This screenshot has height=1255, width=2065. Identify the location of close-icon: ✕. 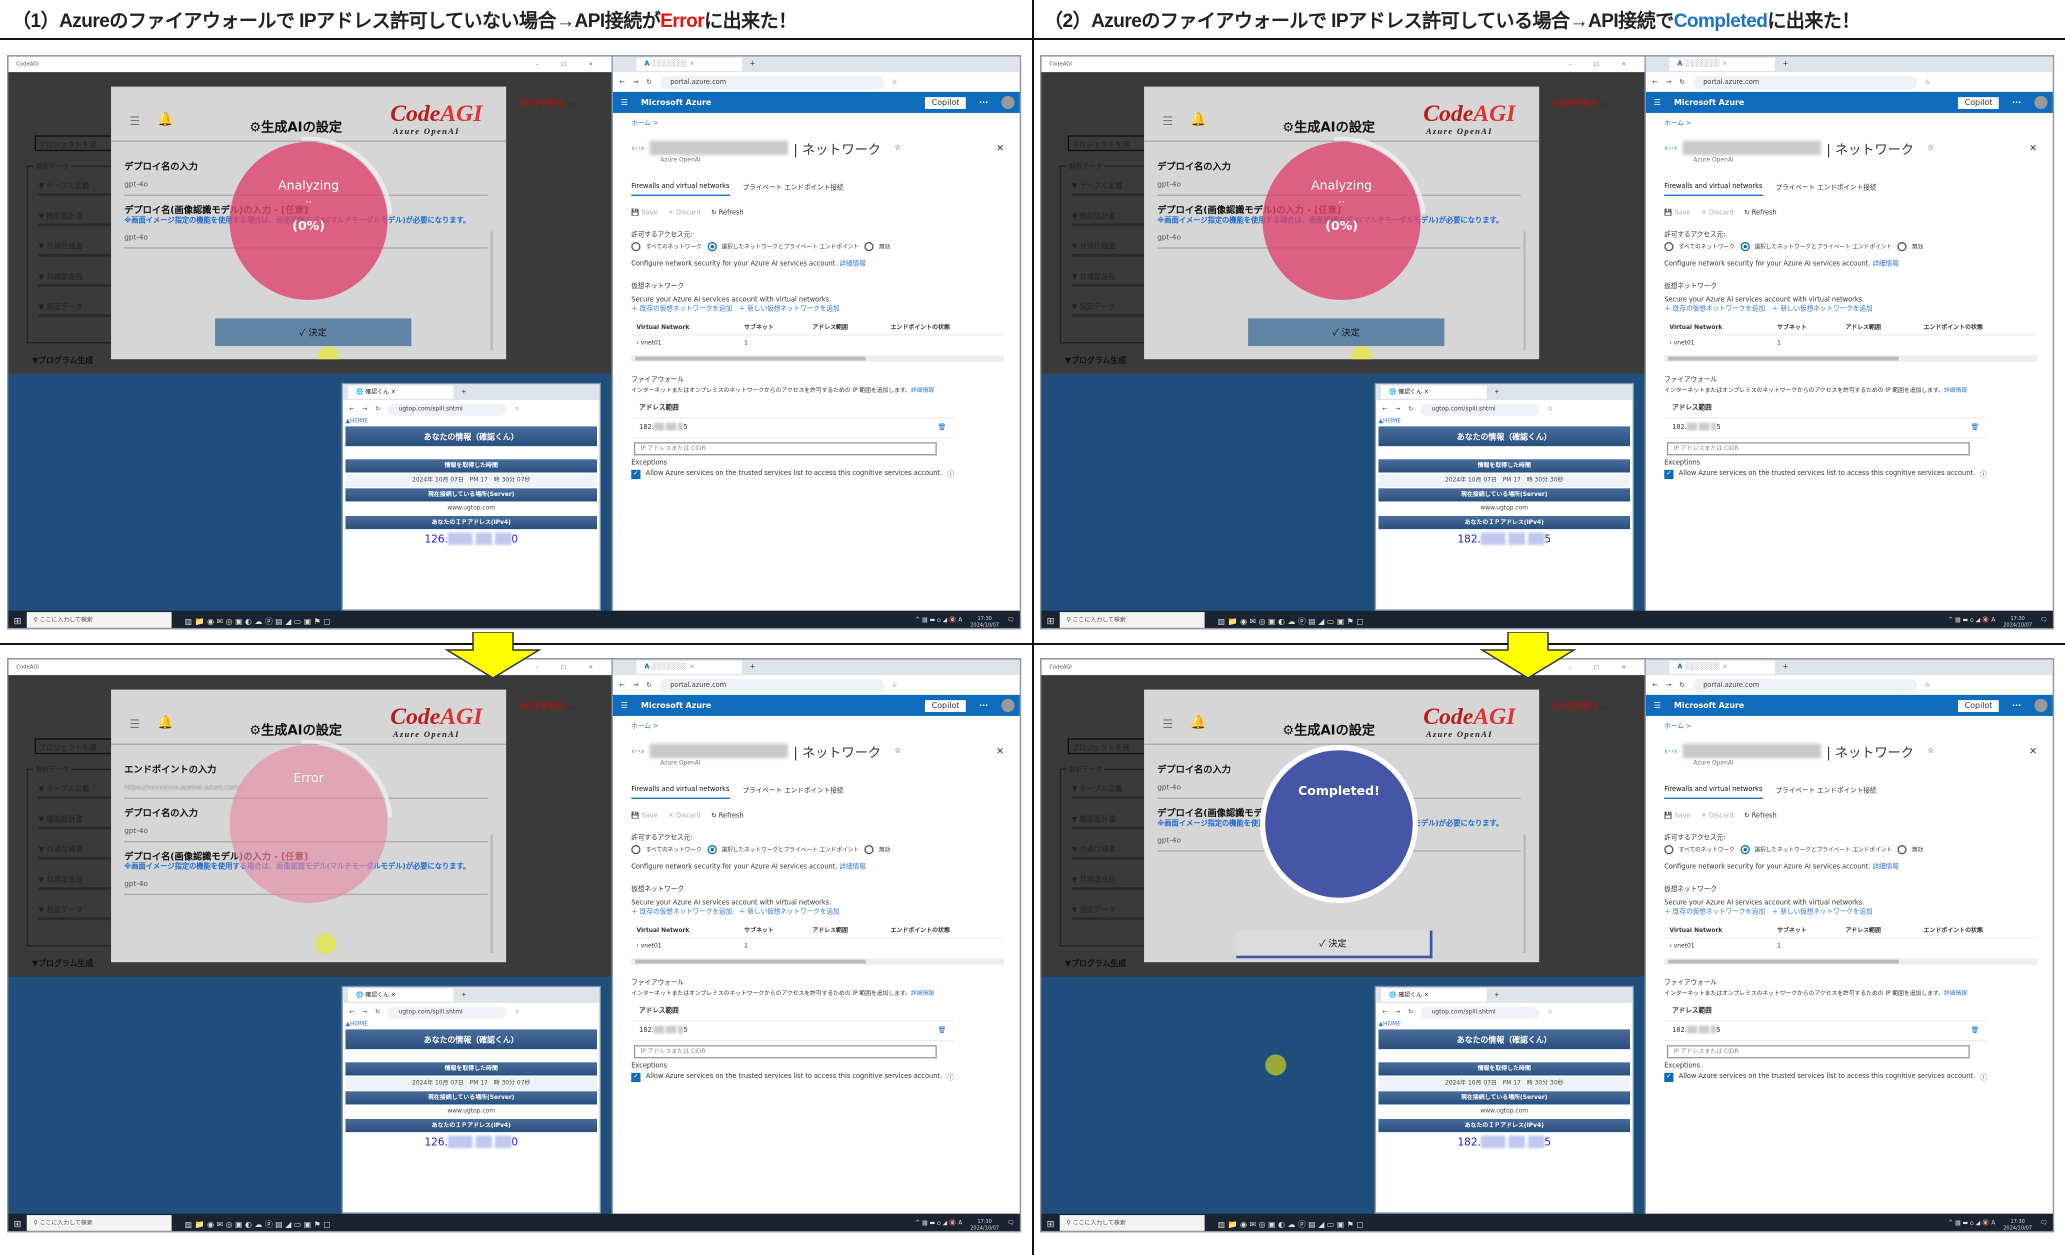
(2033, 148).